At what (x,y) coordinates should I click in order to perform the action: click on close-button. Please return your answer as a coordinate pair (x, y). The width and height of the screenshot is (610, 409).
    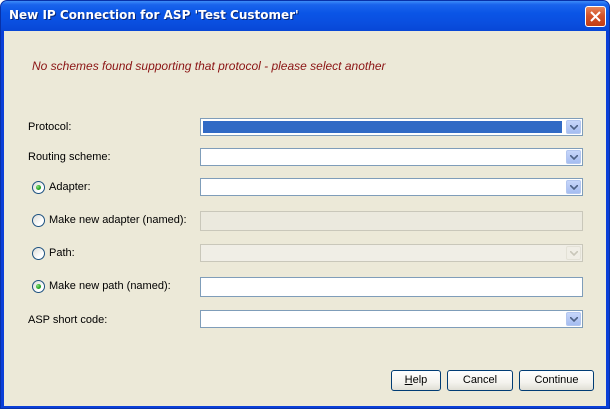
    Looking at the image, I should click on (595, 16).